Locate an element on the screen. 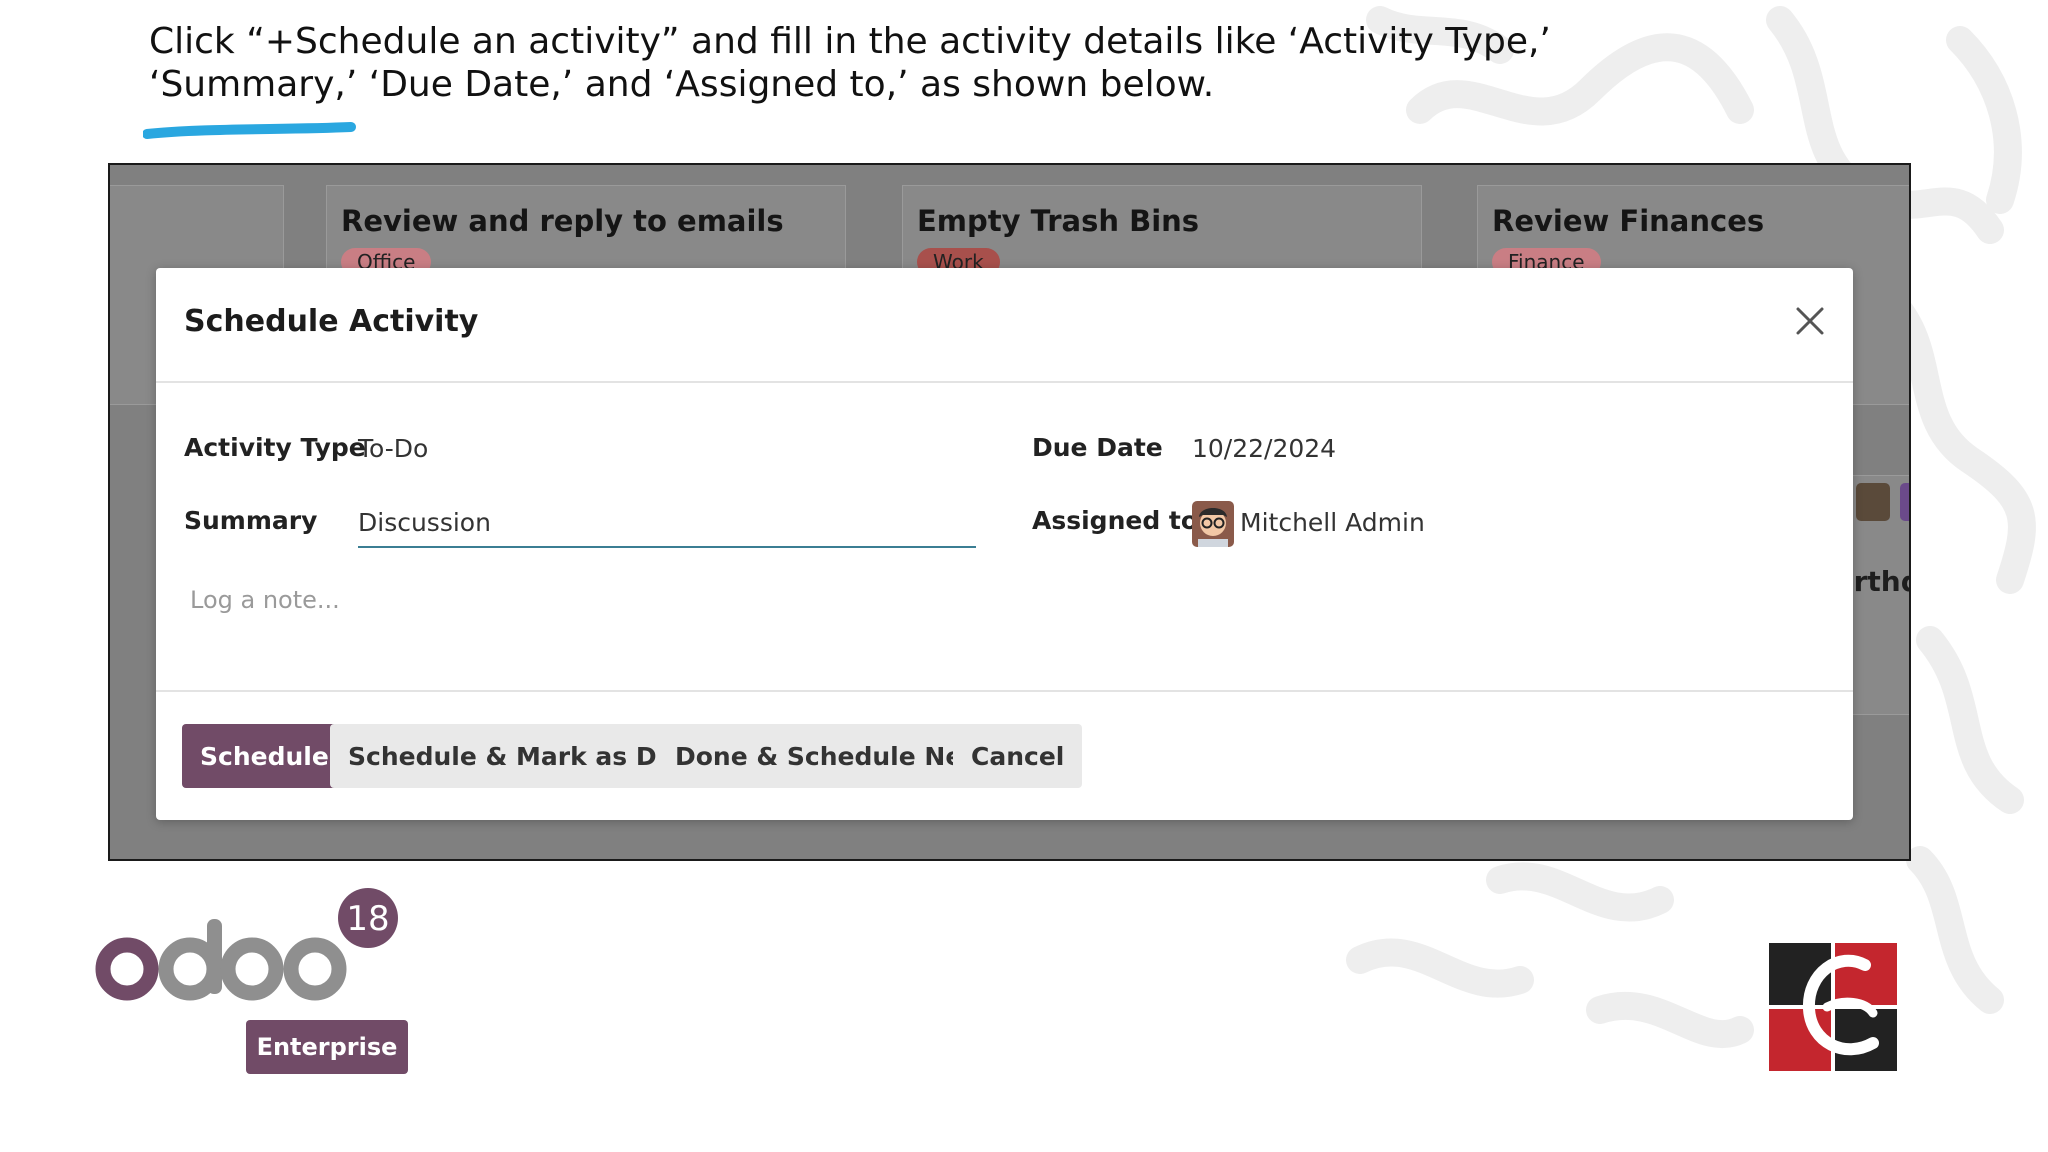  summary-label: Summary is located at coordinates (251, 520).